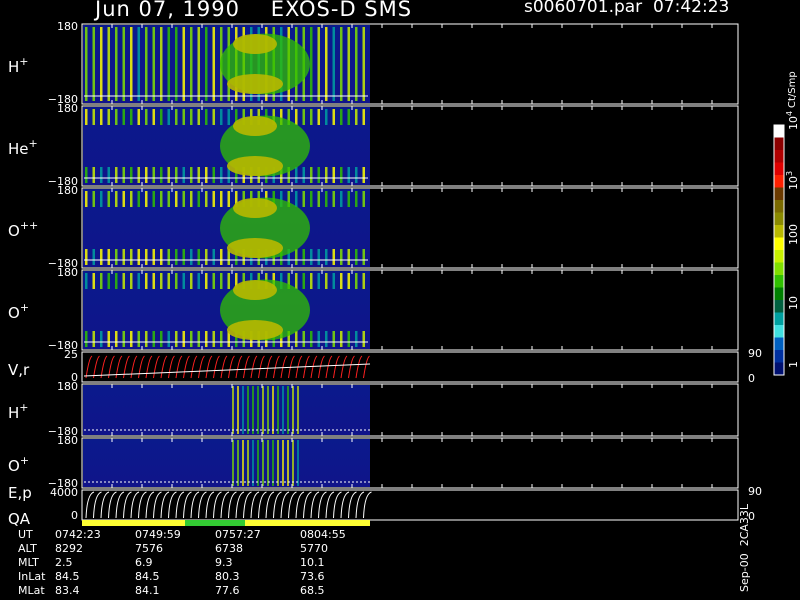 The height and width of the screenshot is (600, 800). I want to click on row-value: 0749:59, so click(158, 534).